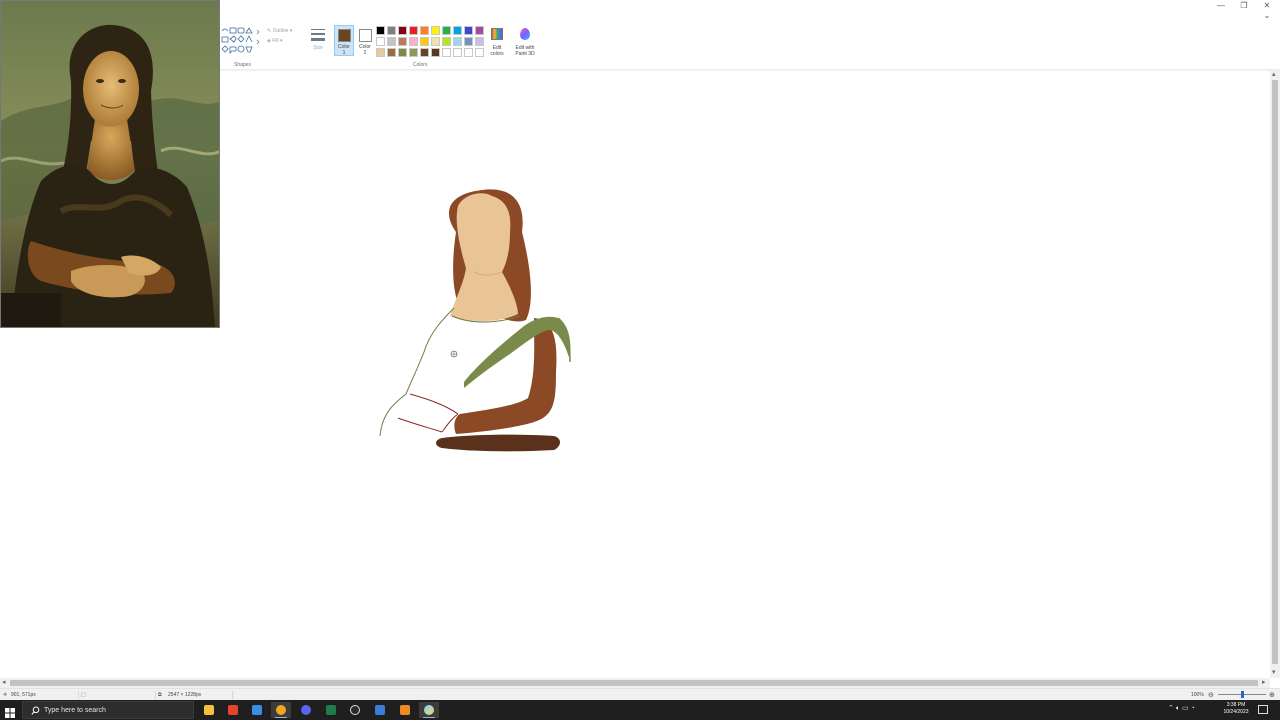 The width and height of the screenshot is (1280, 720). I want to click on network-icon: ▭, so click(1185, 708).